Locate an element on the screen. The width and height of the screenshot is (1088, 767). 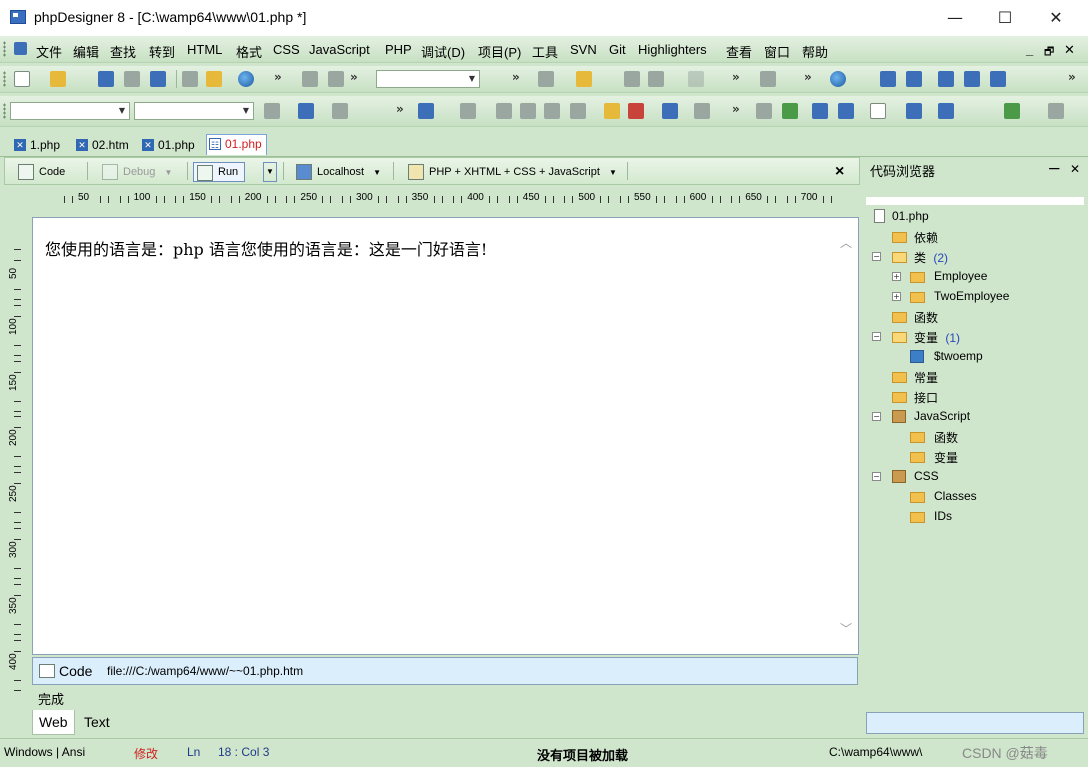
tag-icon is located at coordinates (272, 111).